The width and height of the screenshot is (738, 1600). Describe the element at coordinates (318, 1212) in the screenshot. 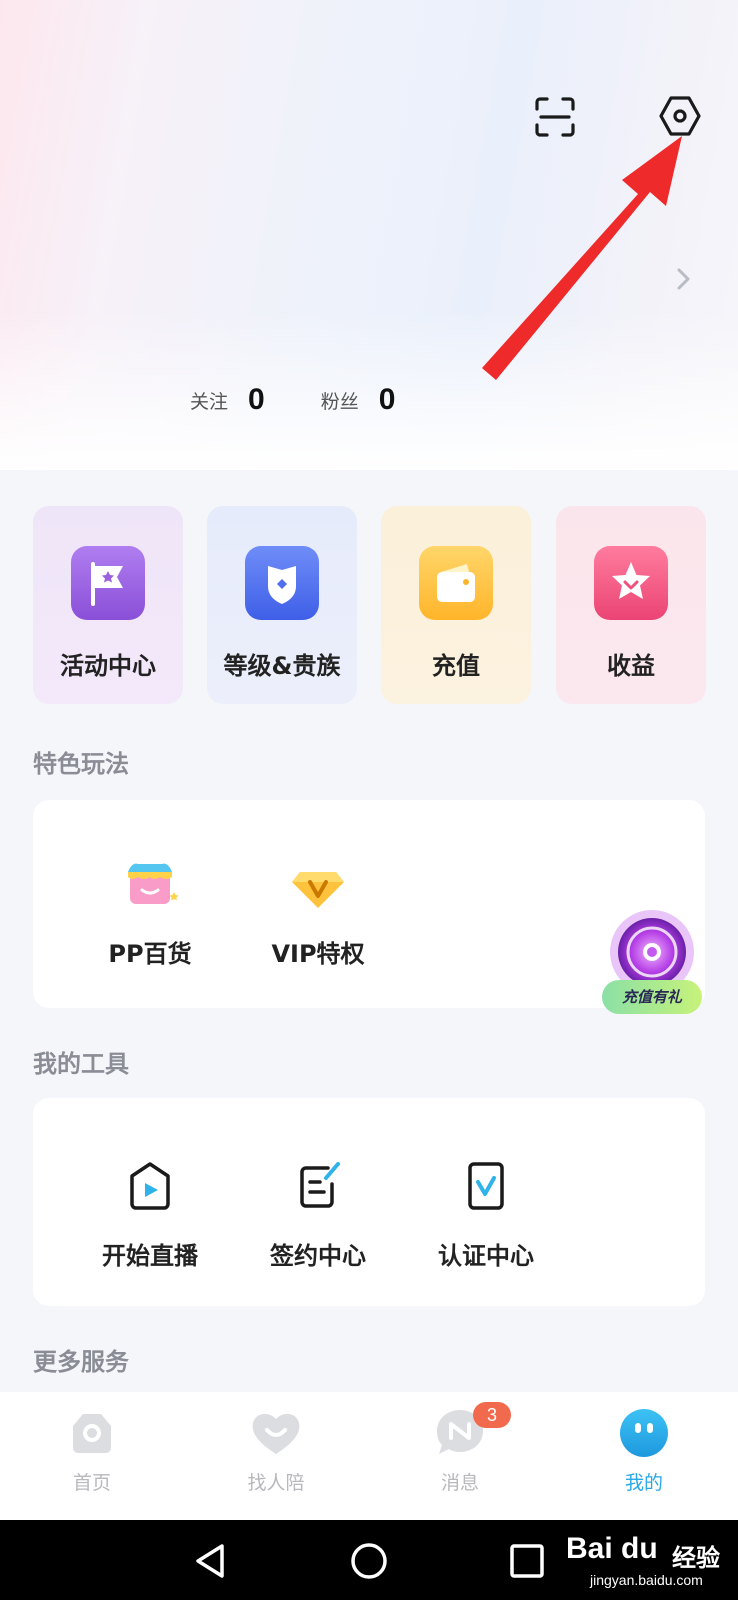

I see `tool-contract-center: 签约中心` at that location.